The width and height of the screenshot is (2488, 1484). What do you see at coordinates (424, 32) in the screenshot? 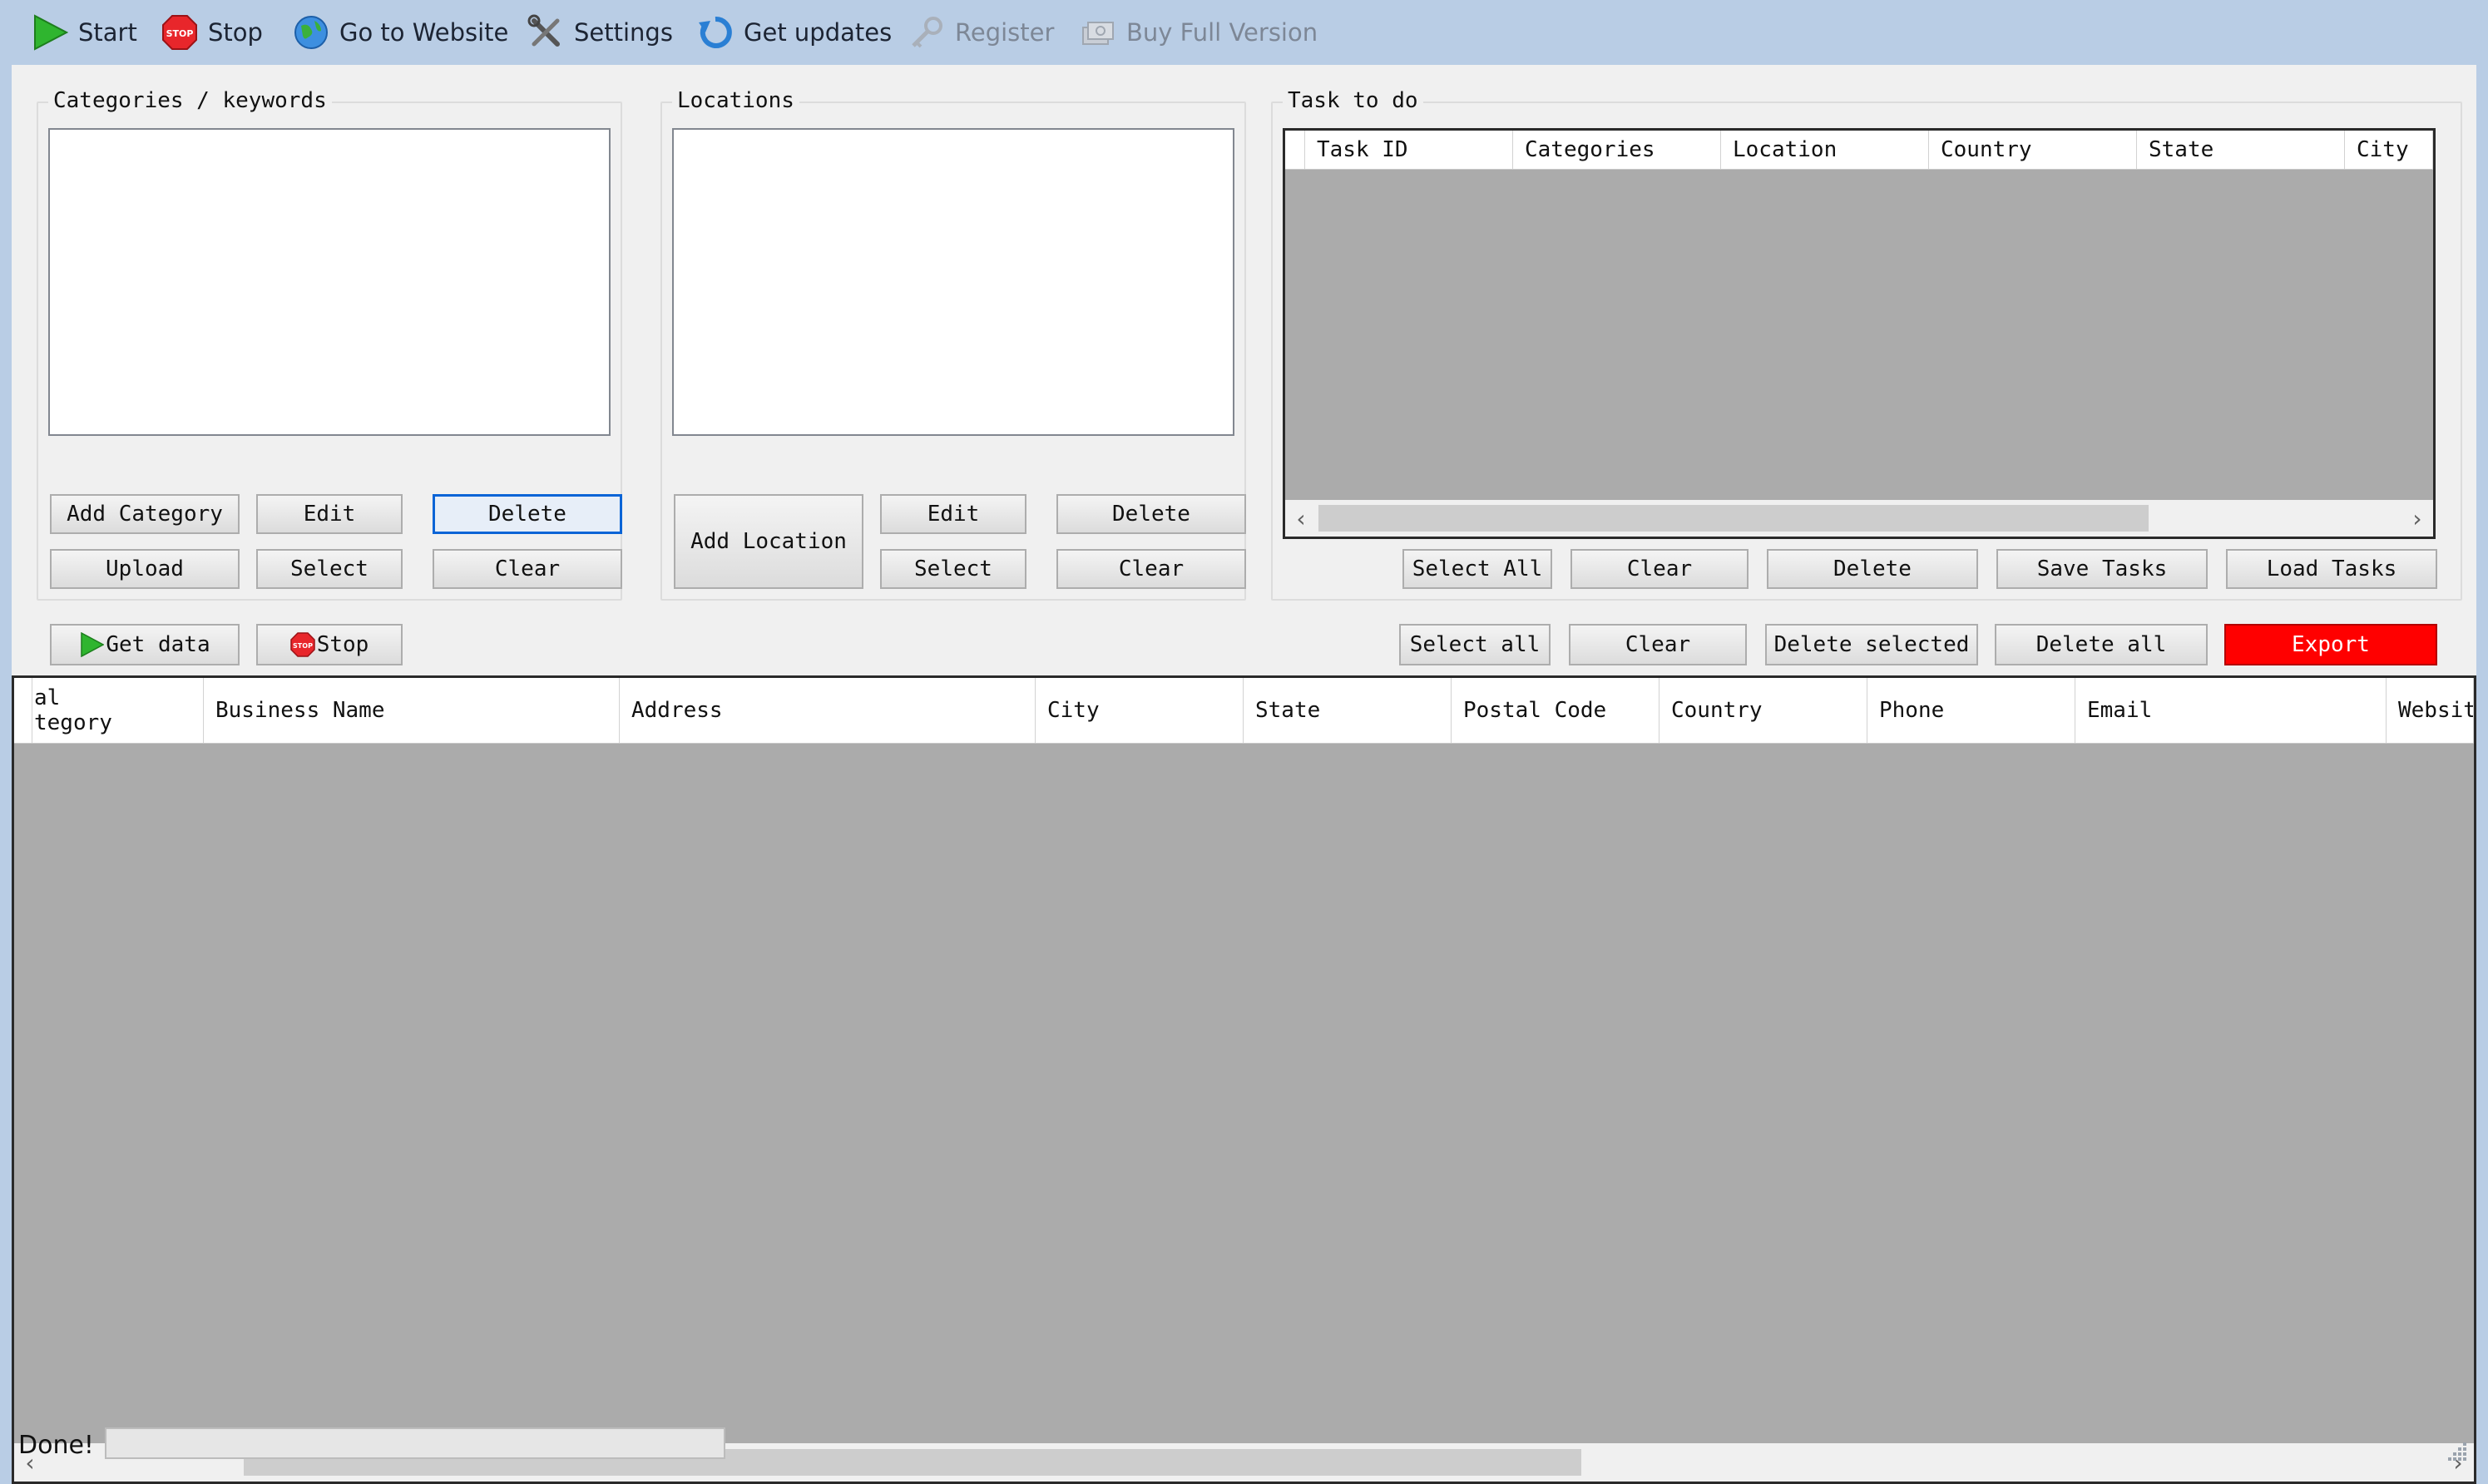
I see `go-to-website-label: Go to Website` at bounding box center [424, 32].